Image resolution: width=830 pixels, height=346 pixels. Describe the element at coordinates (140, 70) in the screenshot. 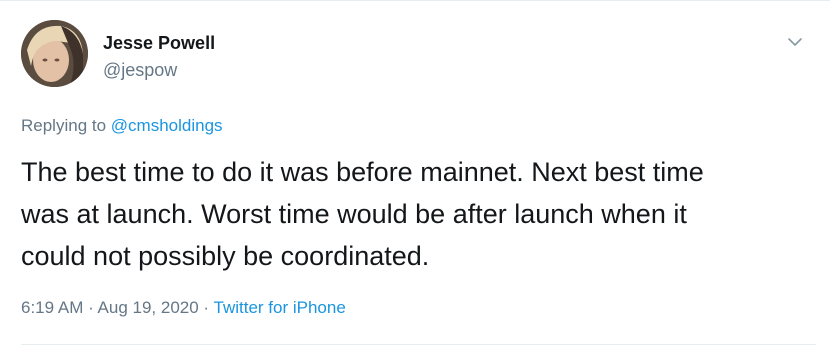

I see `author-handle: @jespow` at that location.